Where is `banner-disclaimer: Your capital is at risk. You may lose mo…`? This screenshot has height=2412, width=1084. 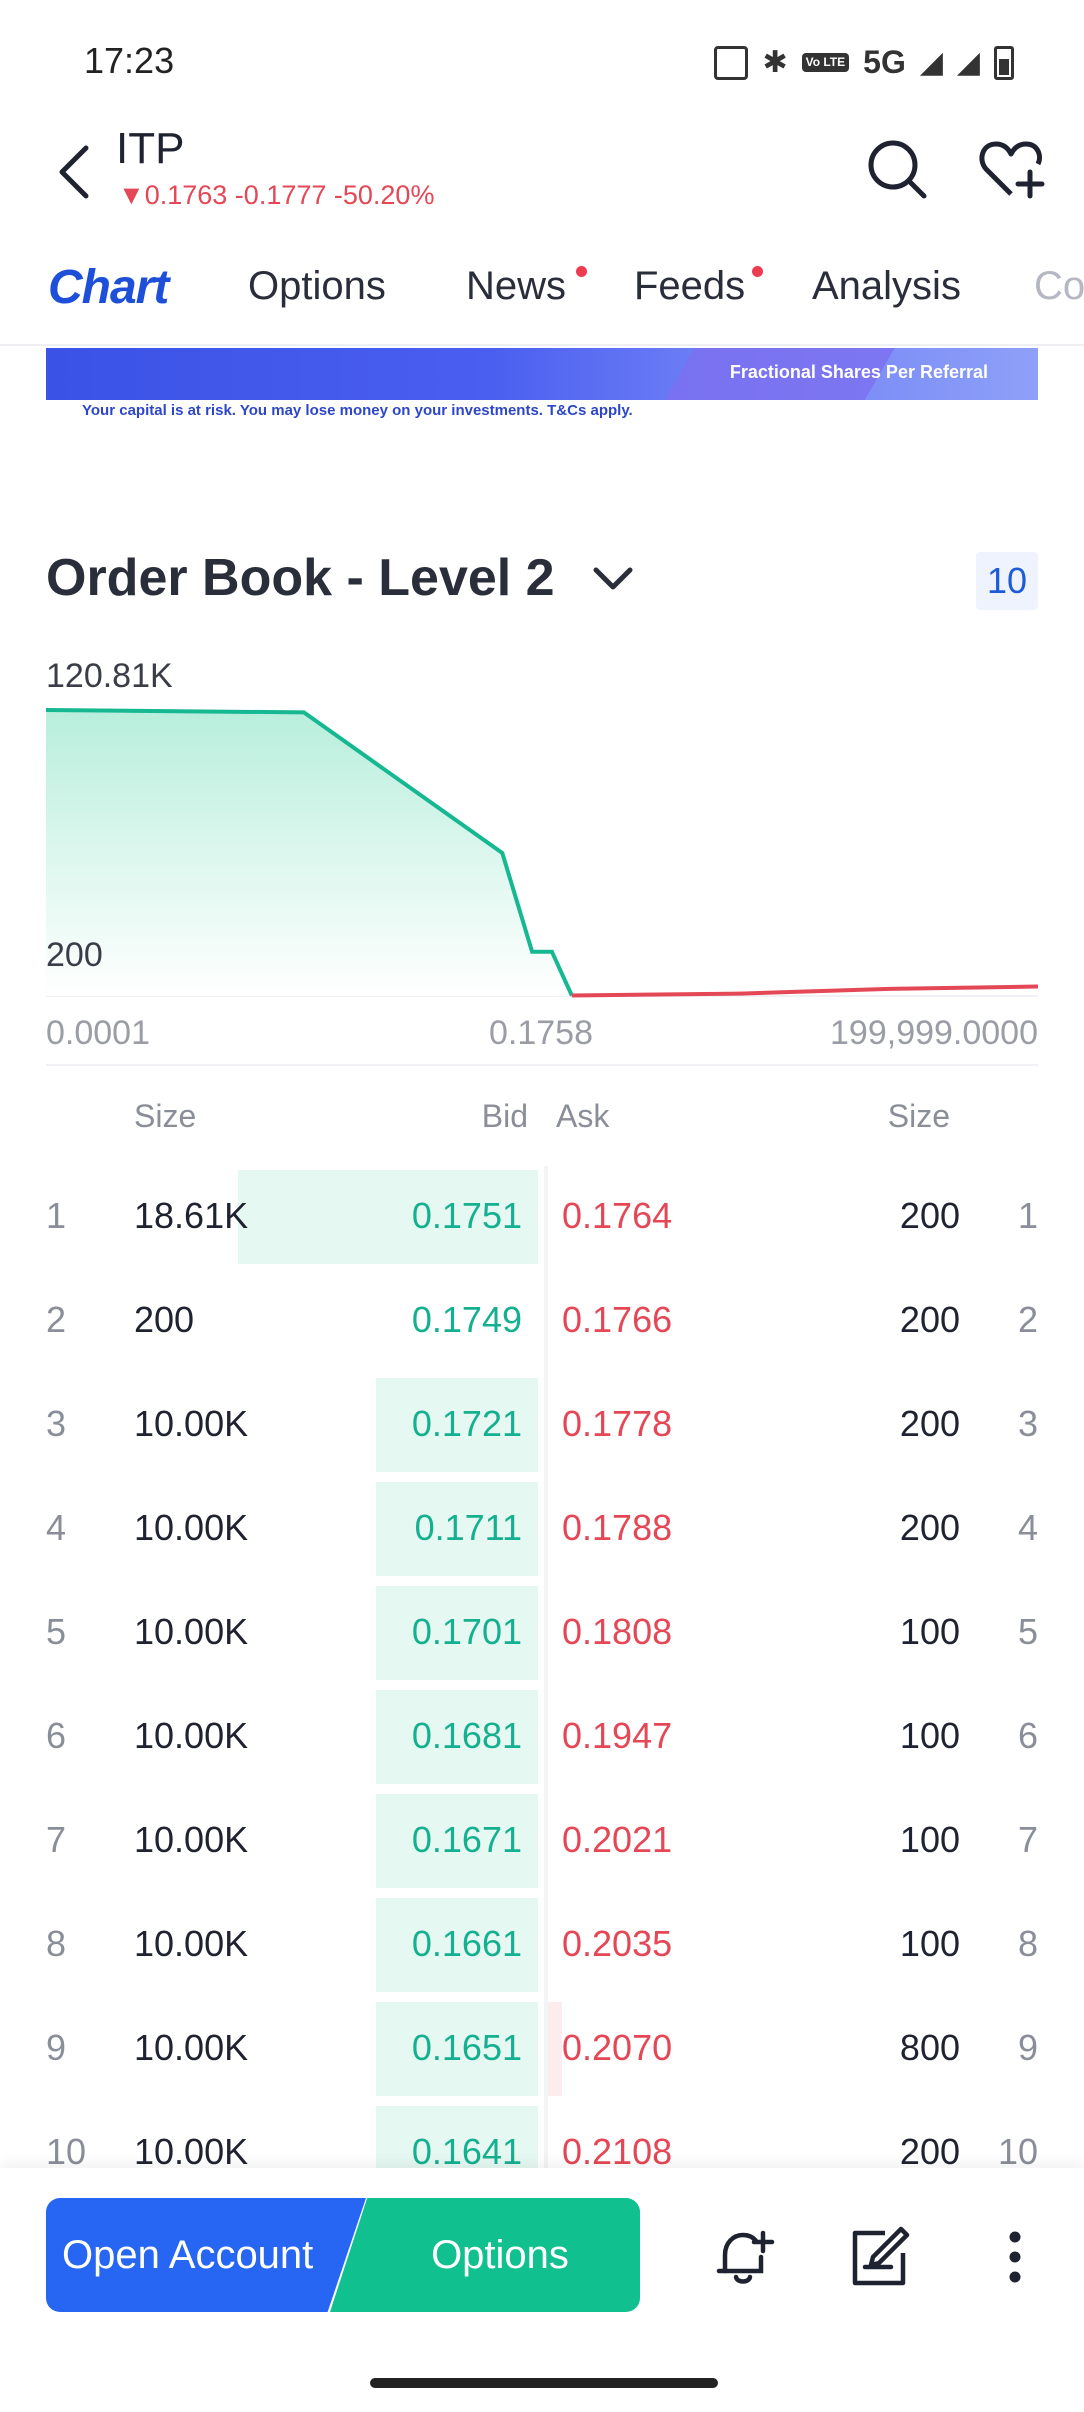
banner-disclaimer: Your capital is at risk. You may lose mo… is located at coordinates (357, 410).